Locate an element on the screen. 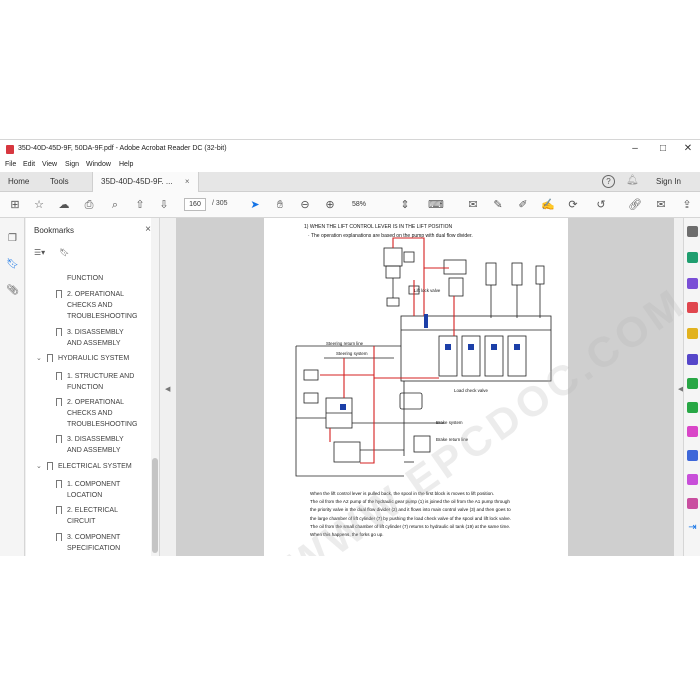  bookmark-item: 2. ELECTRICAL is located at coordinates (87, 510).